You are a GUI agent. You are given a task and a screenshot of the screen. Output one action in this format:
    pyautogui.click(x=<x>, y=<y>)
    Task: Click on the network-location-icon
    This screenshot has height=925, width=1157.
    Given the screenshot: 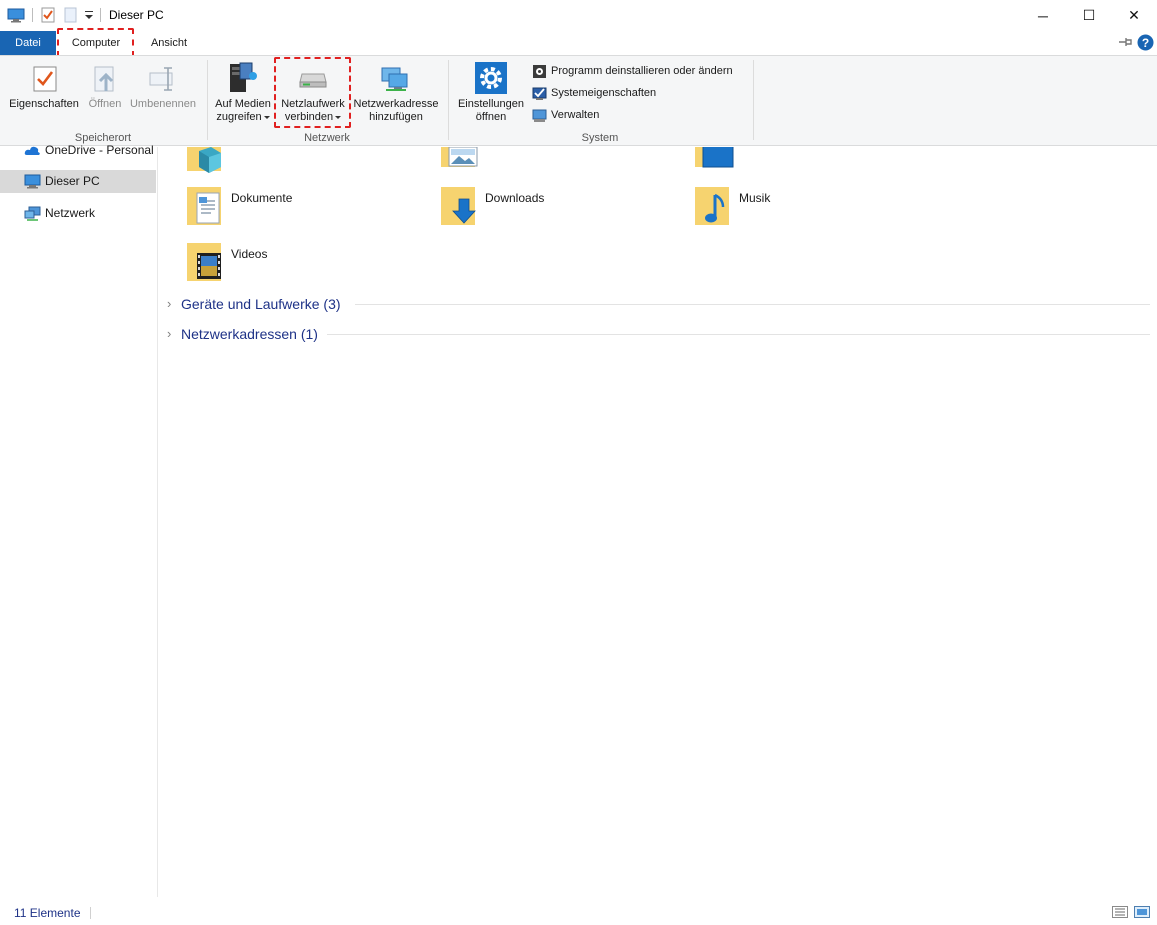 What is the action you would take?
    pyautogui.click(x=394, y=79)
    